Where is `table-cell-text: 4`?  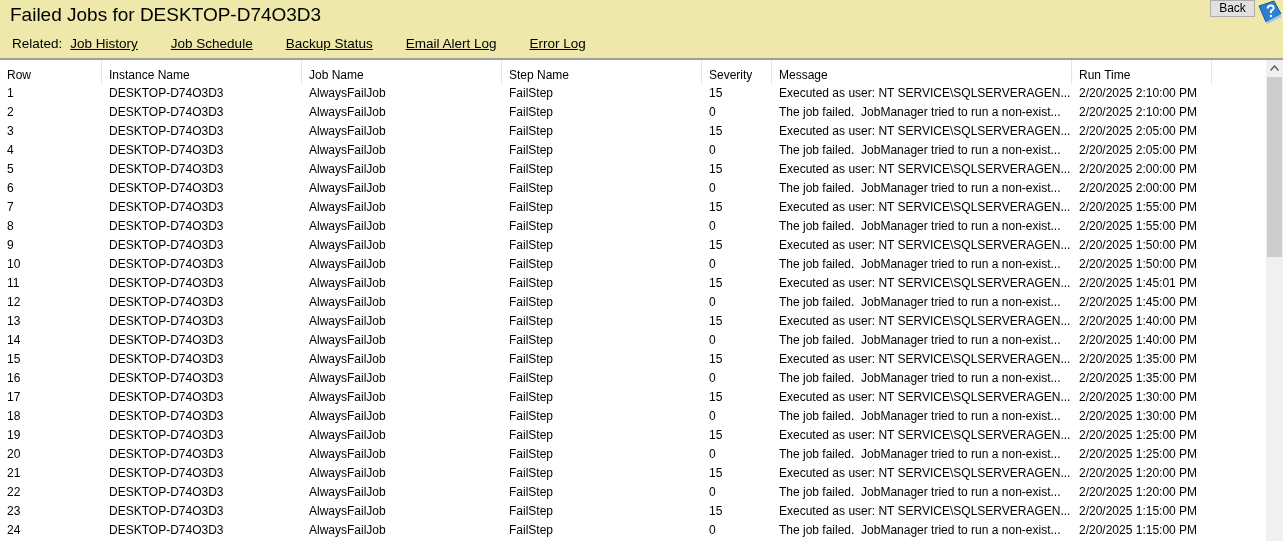 table-cell-text: 4 is located at coordinates (10, 150).